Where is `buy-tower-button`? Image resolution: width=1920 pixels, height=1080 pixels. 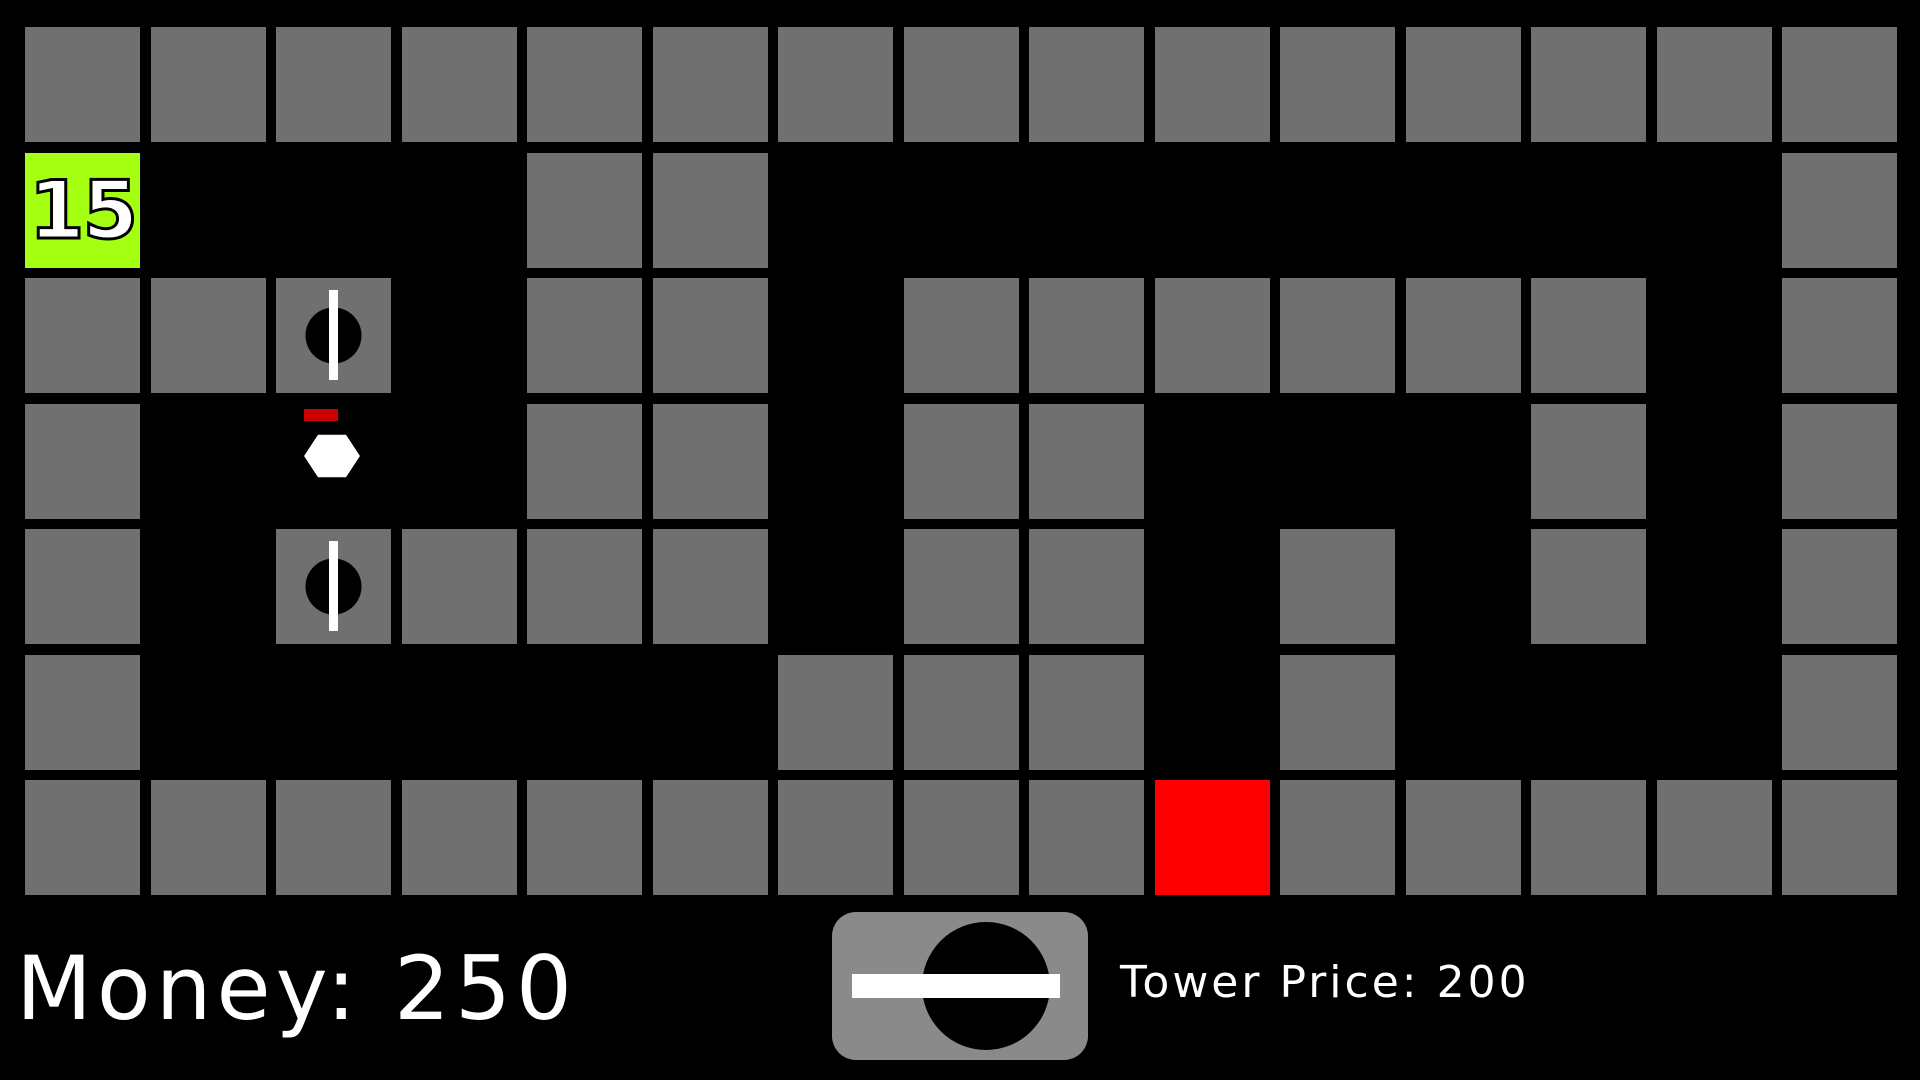
buy-tower-button is located at coordinates (960, 986).